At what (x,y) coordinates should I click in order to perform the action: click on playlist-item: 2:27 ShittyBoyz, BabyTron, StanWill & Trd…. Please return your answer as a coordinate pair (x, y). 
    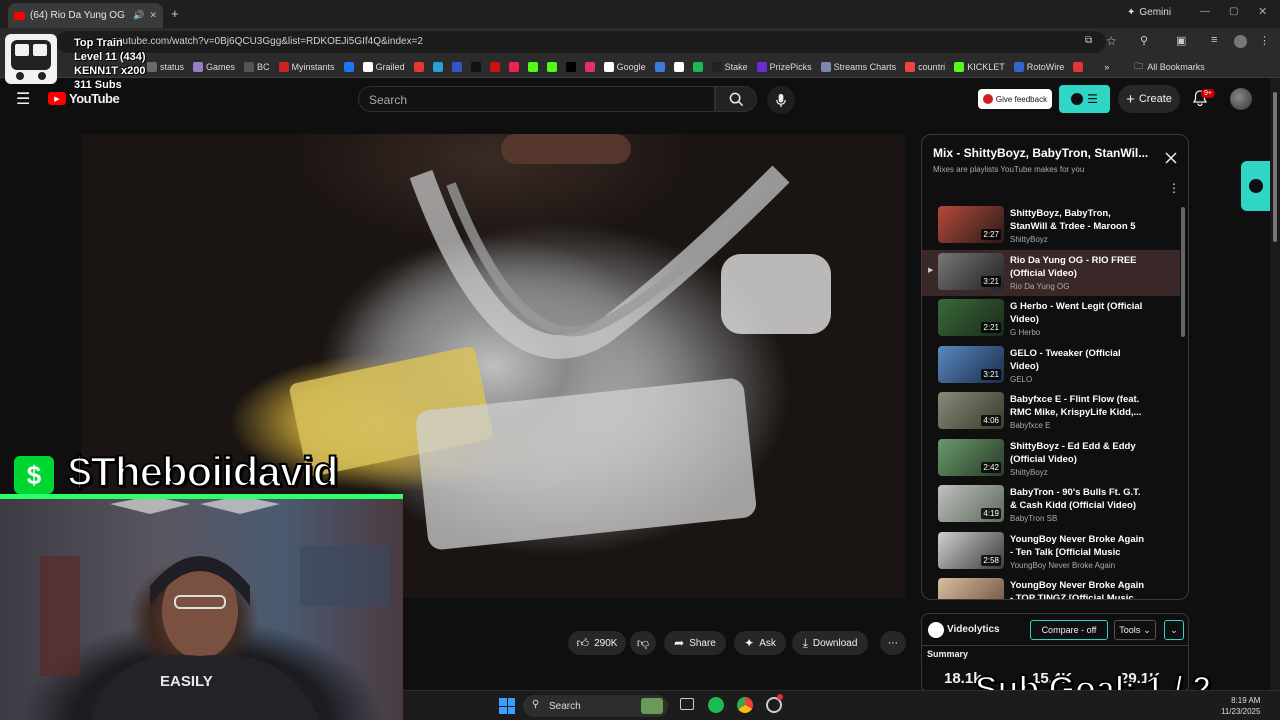
    Looking at the image, I should click on (1051, 226).